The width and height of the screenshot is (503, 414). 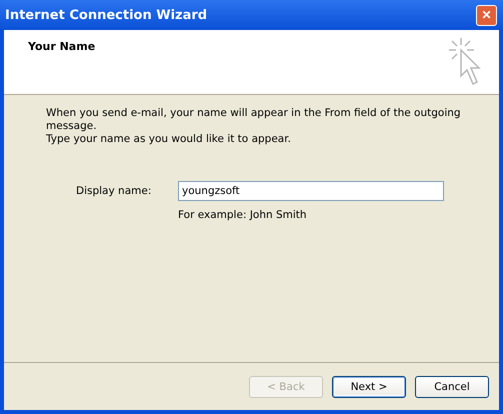 I want to click on intro-text: When you send e-mail, your name will appear in the From field of the outgoing message. Type your name as you would like it to appear., so click(x=254, y=126).